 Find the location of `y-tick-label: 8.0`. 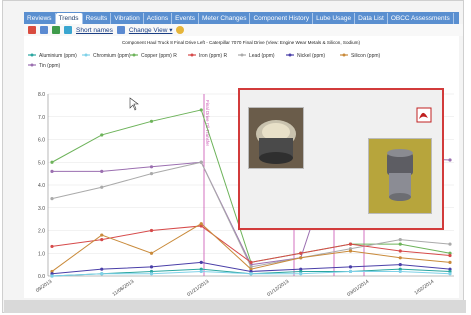

y-tick-label: 8.0 is located at coordinates (41, 95).